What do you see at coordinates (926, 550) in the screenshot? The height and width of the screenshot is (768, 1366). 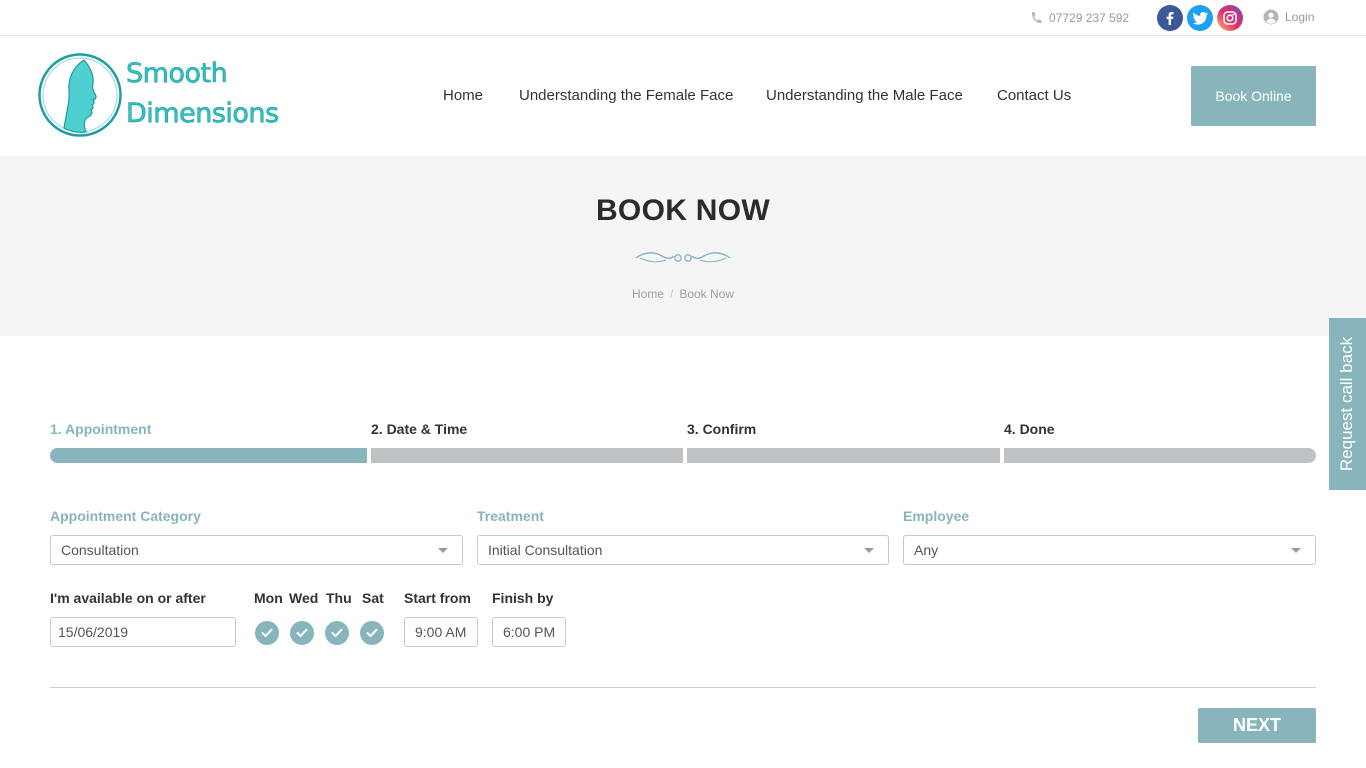 I see `employee-select-value: Any` at bounding box center [926, 550].